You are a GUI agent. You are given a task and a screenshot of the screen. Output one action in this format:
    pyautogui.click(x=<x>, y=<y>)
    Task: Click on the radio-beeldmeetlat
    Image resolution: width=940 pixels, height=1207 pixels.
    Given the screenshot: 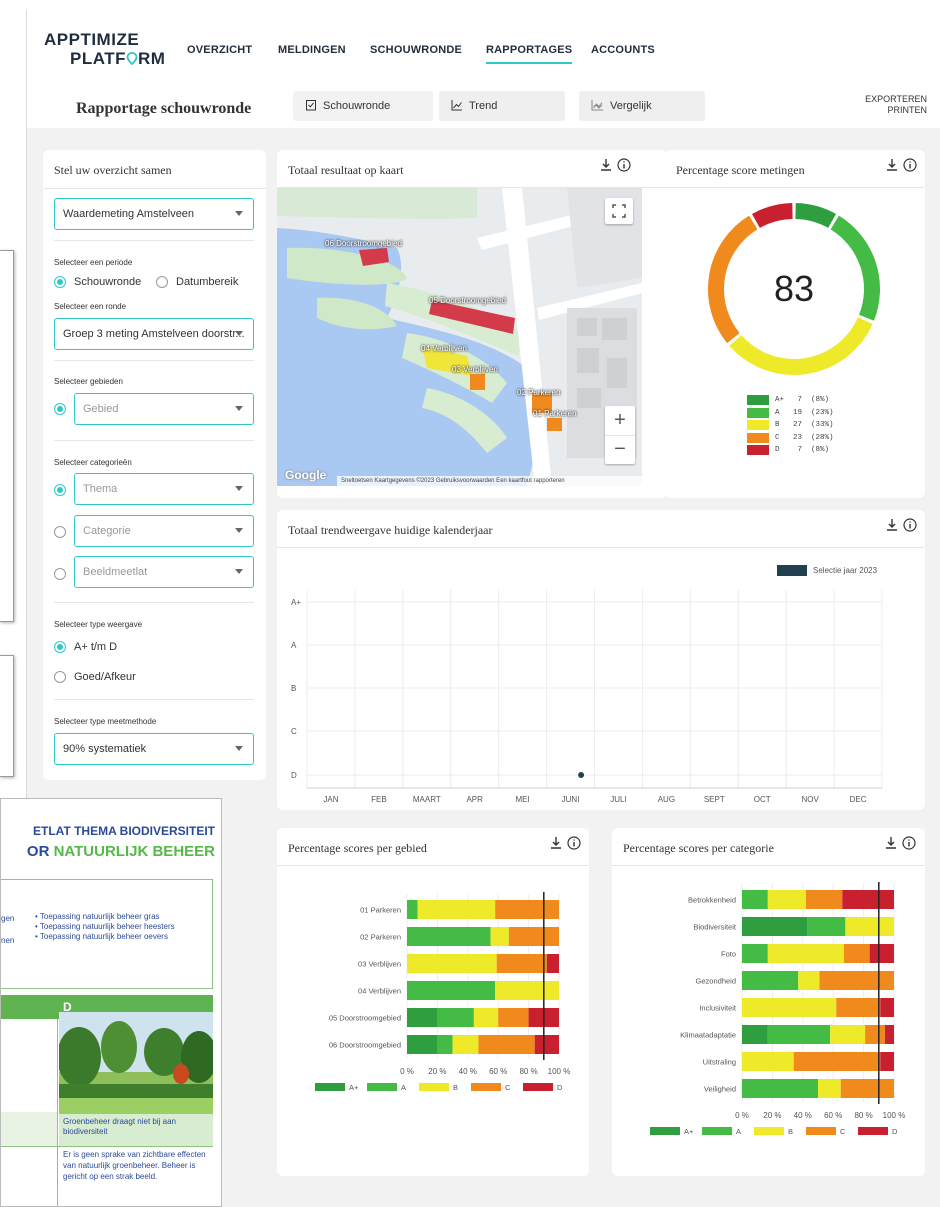 What is the action you would take?
    pyautogui.click(x=60, y=574)
    